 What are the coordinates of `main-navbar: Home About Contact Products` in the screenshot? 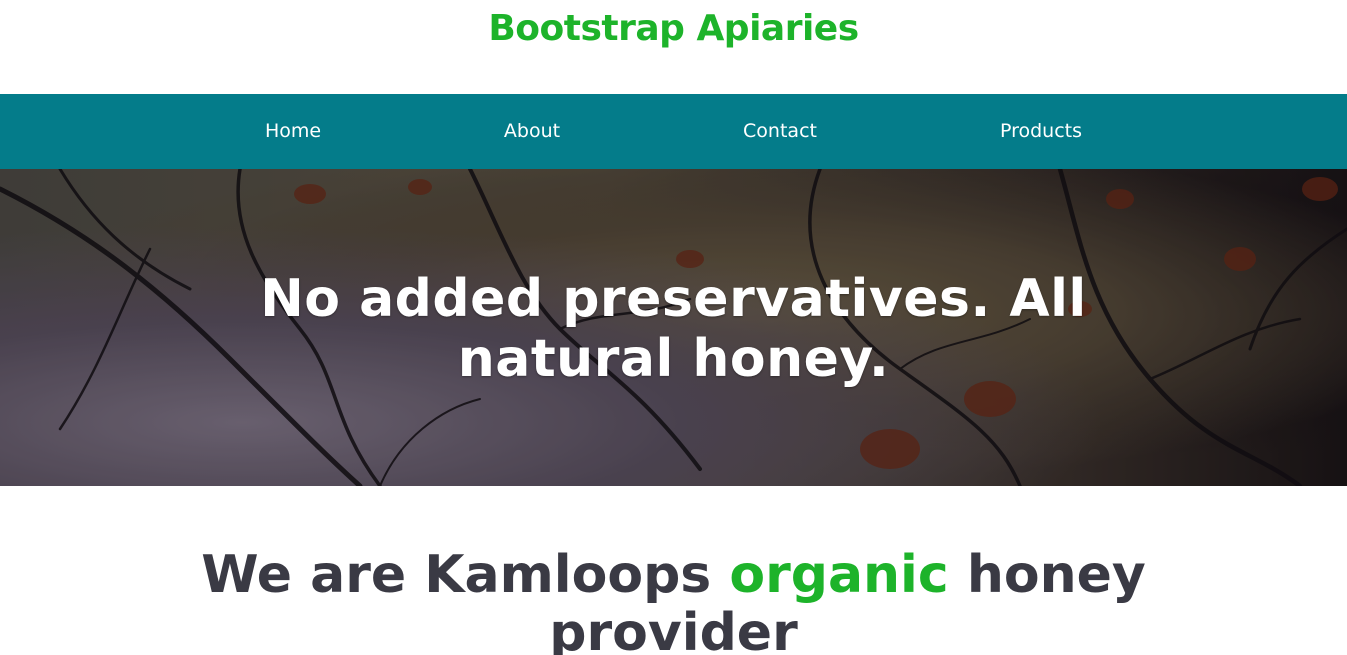 It's located at (673, 131).